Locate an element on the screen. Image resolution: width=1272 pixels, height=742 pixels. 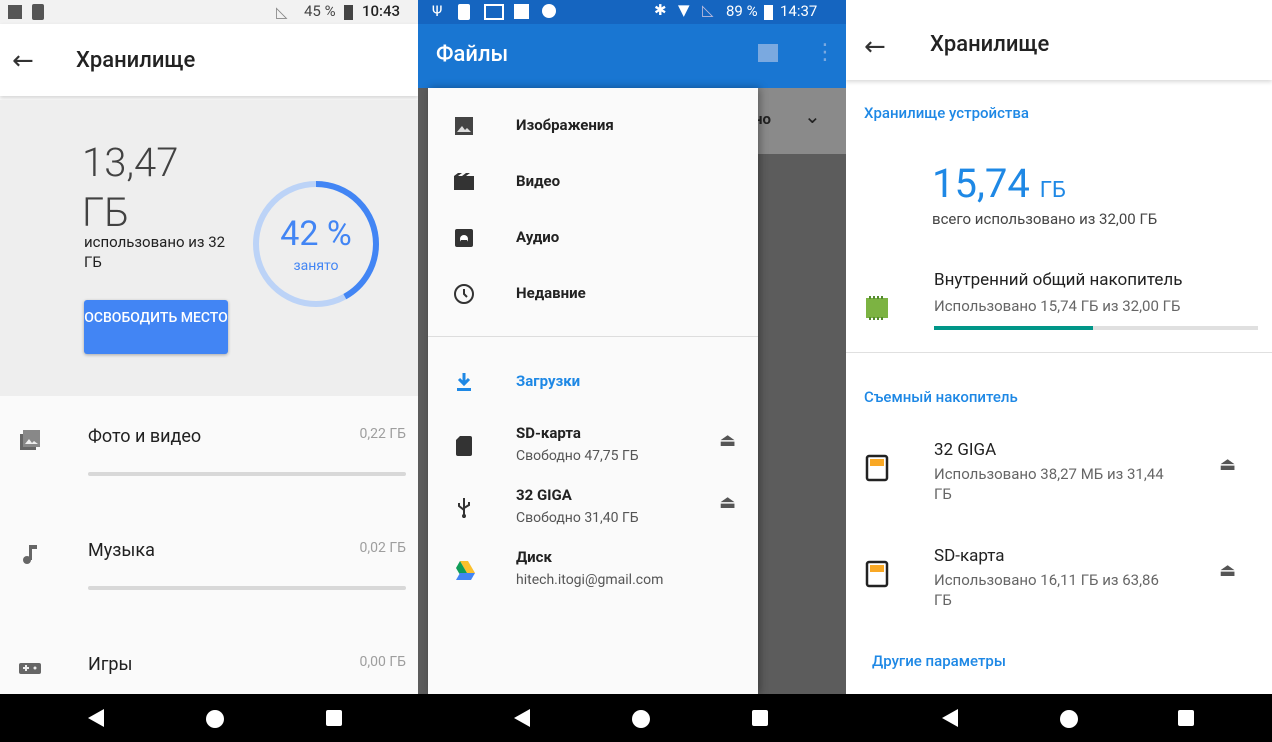
status-bar: ◺ 45 % 10:43 is located at coordinates (209, 12).